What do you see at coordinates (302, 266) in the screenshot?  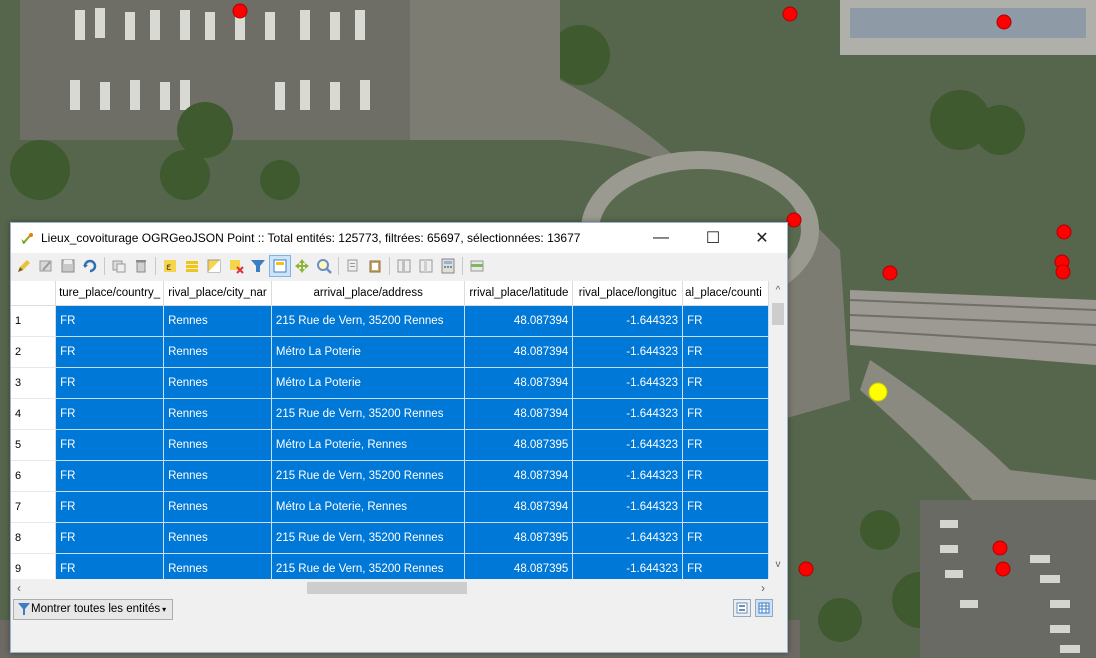 I see `pan-to-selected-icon` at bounding box center [302, 266].